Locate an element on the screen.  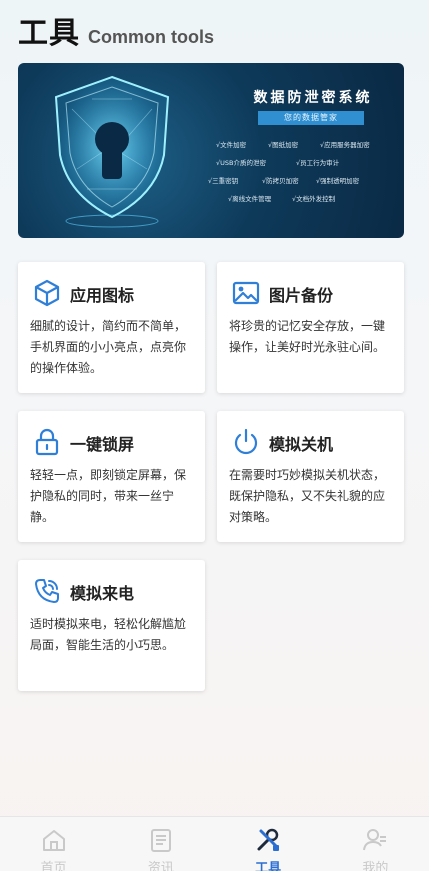
tool-card-fake-call: 模拟来电 适时模拟来电，轻松化解尴尬局面，智能生活的小巧思。 is located at coordinates (111, 625).